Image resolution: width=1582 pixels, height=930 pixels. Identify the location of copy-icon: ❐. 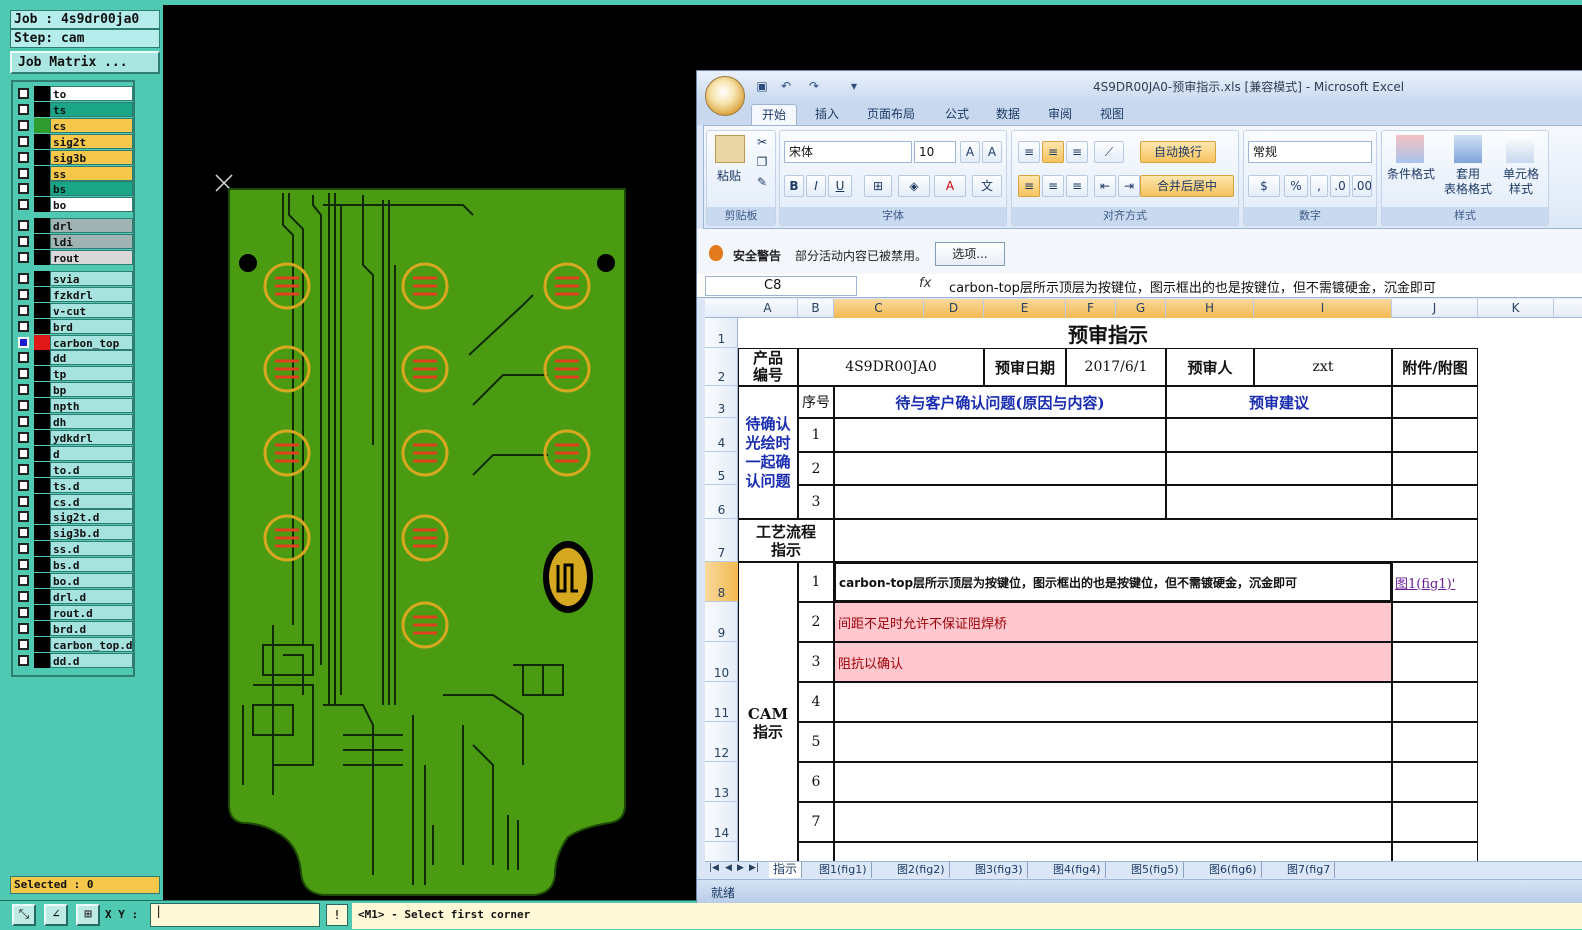
(762, 162).